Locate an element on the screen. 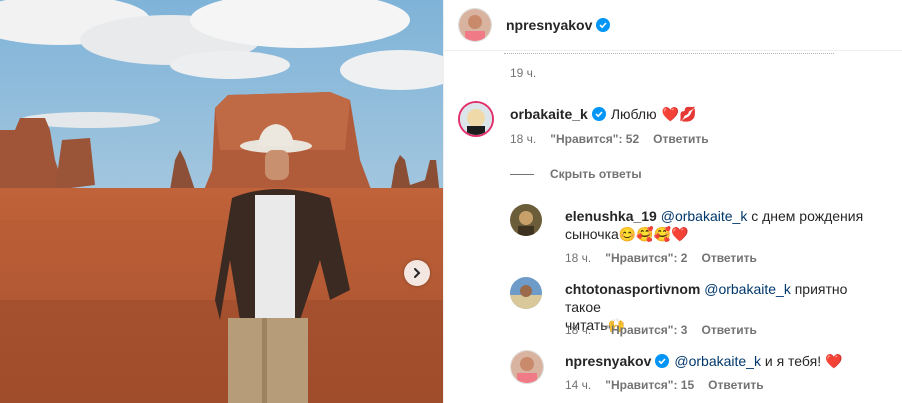  reply-meta: 18 ч. "Нравится": 2 Ответить is located at coordinates (661, 258).